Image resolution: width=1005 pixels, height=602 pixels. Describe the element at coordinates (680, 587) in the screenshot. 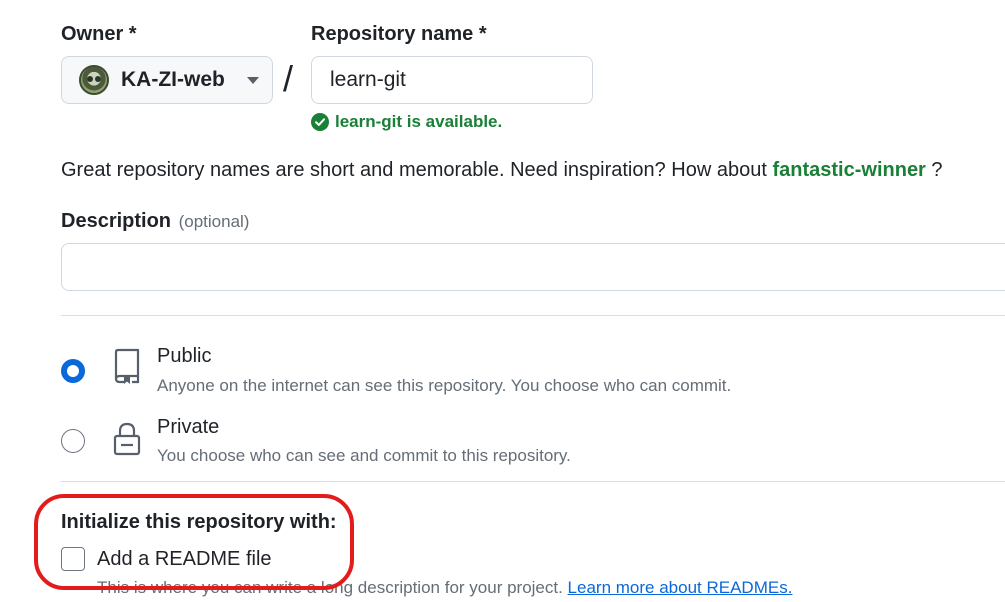

I see `learn-more-readmes-link: Learn more about READMEs.` at that location.